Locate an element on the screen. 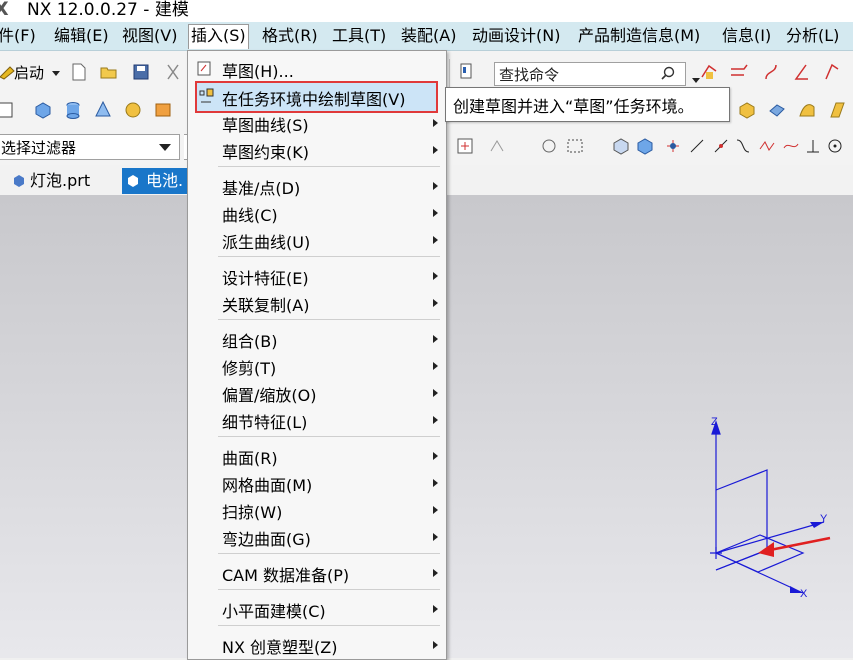 This screenshot has width=853, height=660. rectangle-select-icon is located at coordinates (575, 146).